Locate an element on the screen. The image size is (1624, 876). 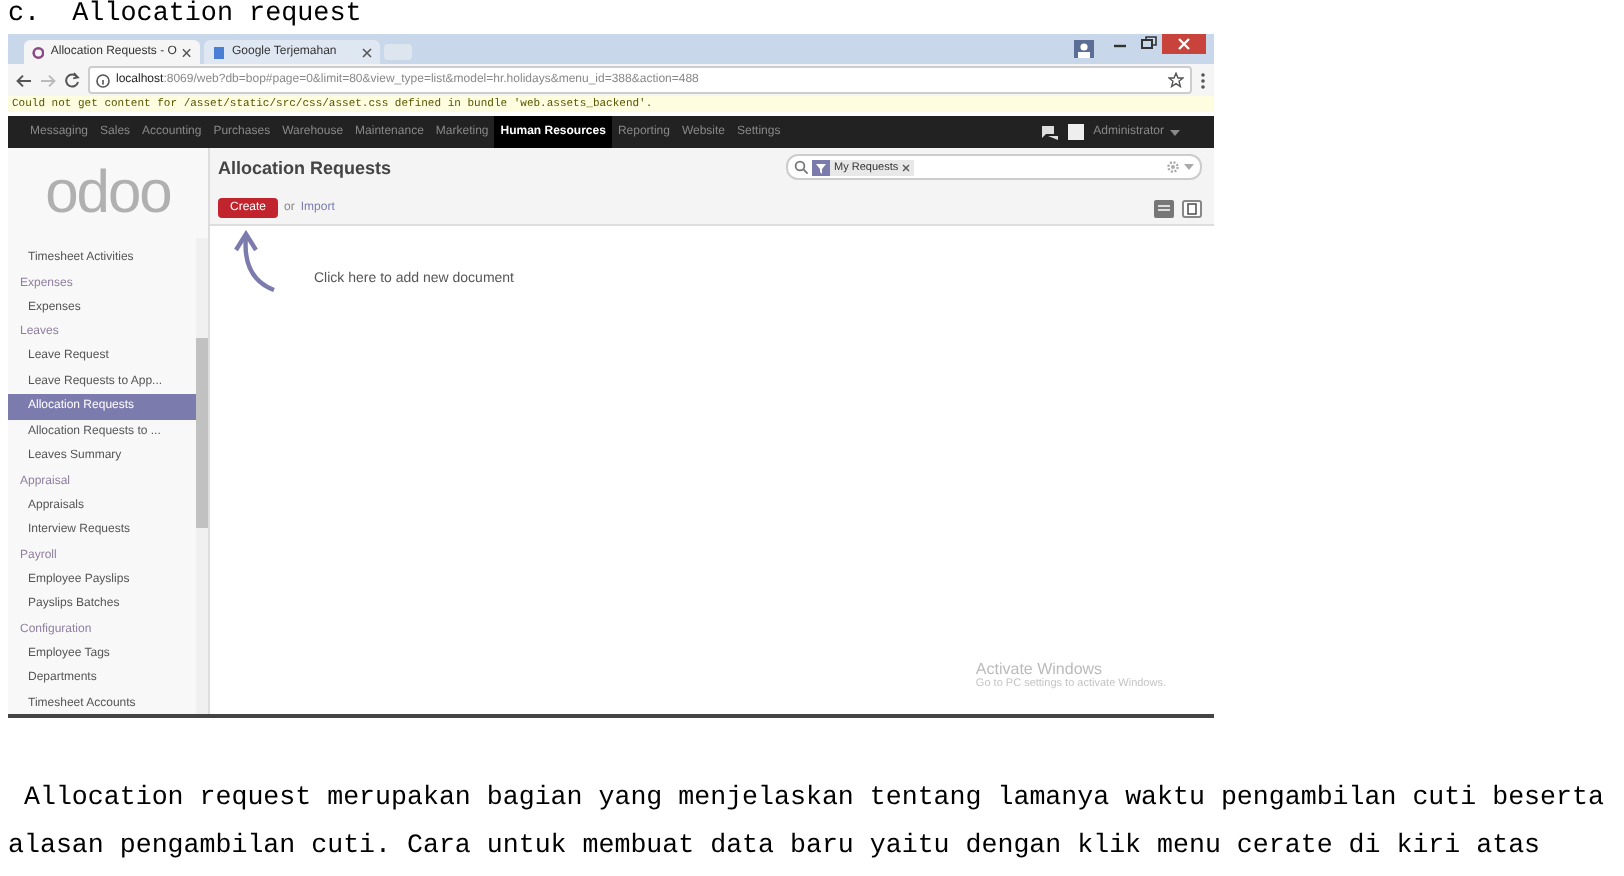
chat-icon is located at coordinates (1049, 132).